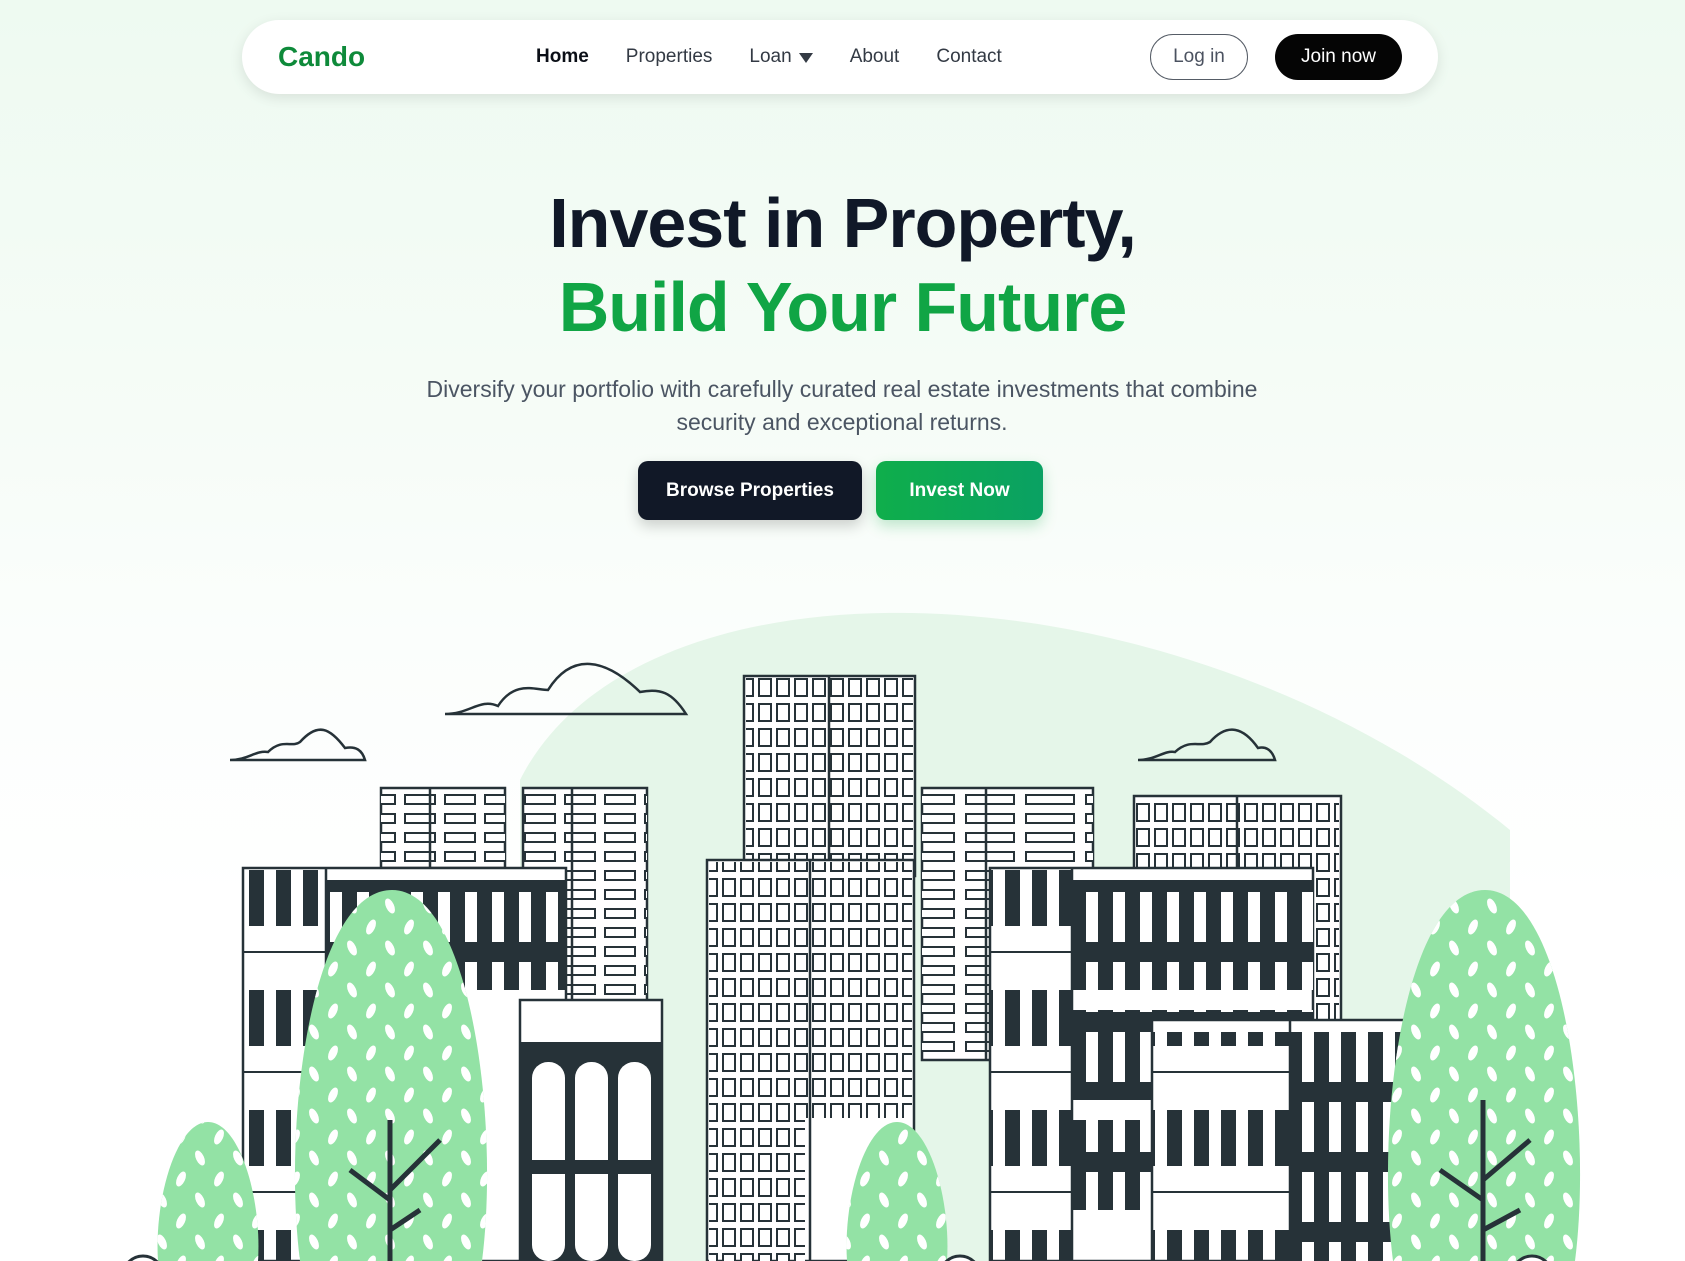  I want to click on nav-link-home-label: Home, so click(562, 56).